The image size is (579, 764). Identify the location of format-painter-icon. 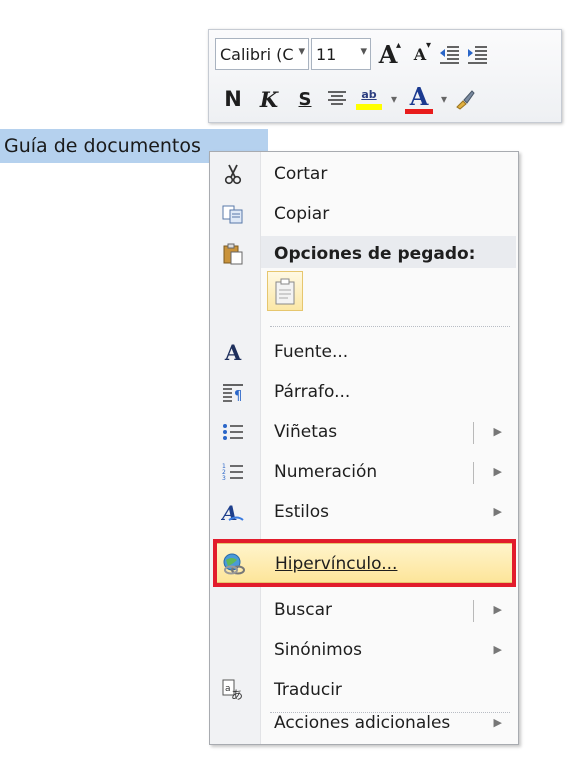
(465, 100).